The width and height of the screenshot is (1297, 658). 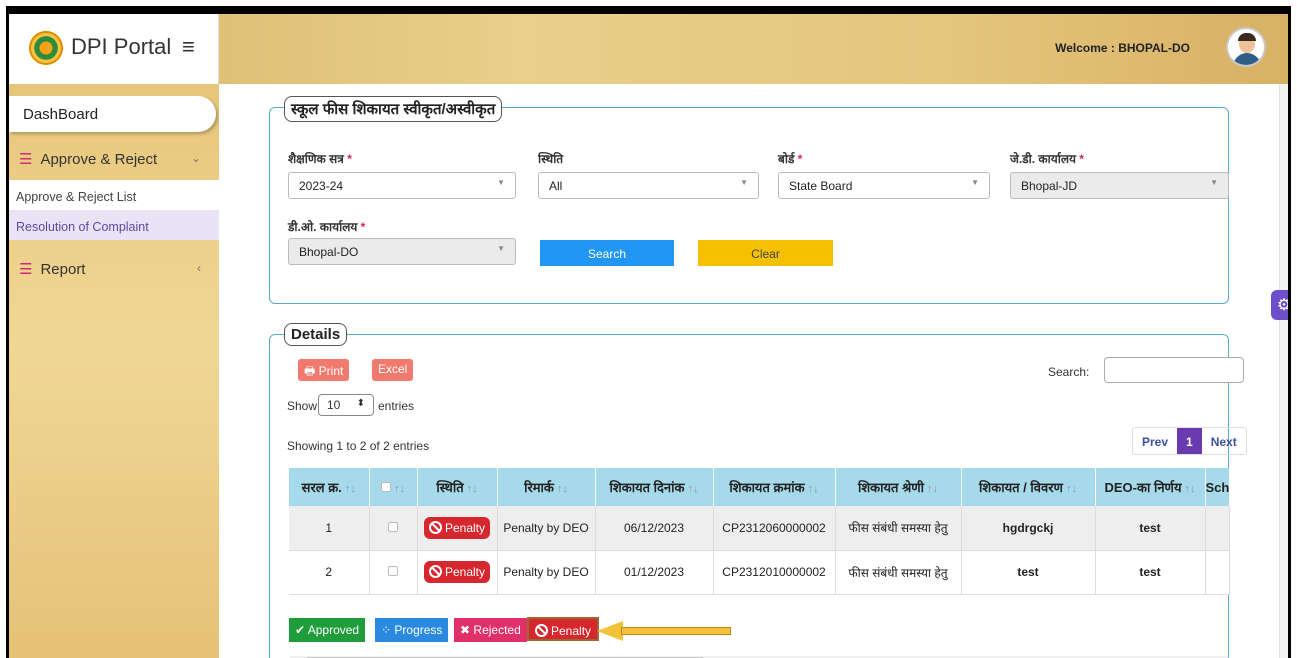 I want to click on filter-legend: स्कूल फीस शिकायत स्वीकृत/अस्वीकृत, so click(x=393, y=109).